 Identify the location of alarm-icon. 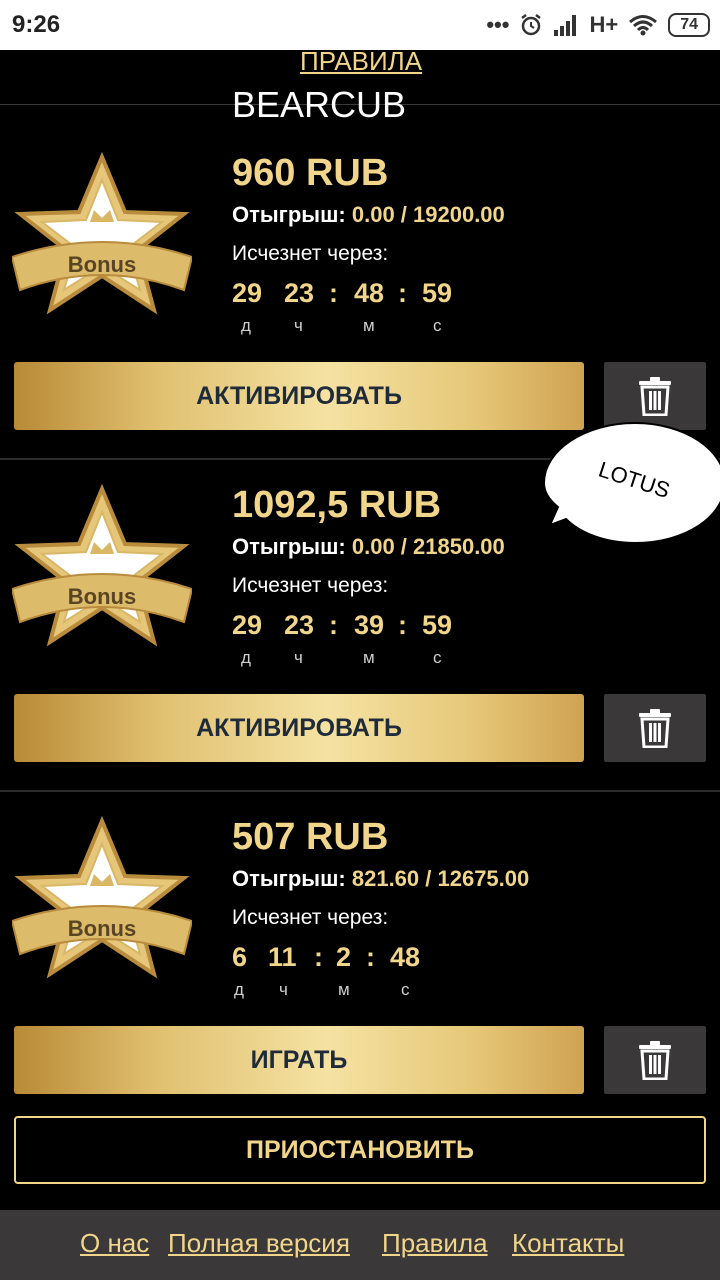
(531, 25).